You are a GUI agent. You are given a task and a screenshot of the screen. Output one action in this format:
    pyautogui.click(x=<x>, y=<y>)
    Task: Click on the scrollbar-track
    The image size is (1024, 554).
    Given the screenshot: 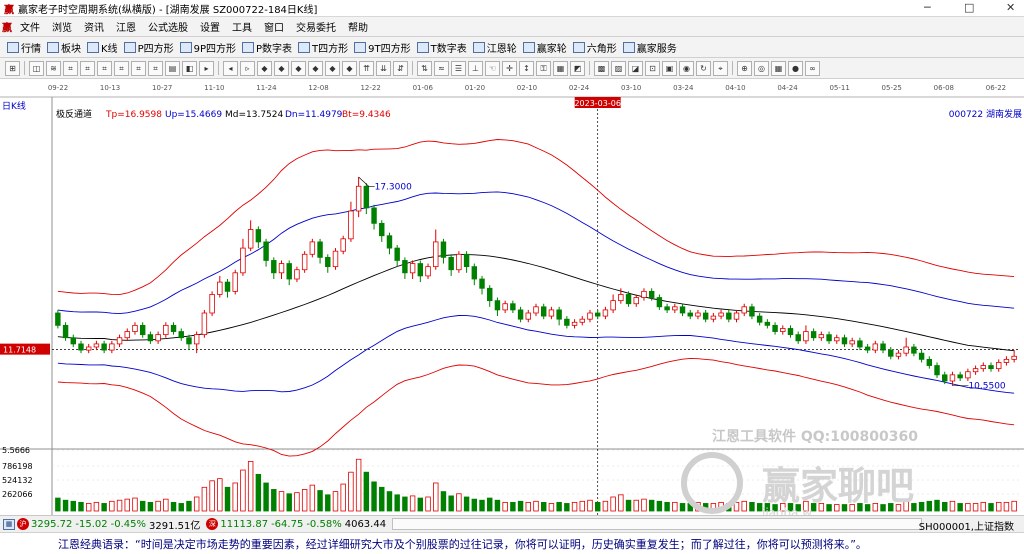 What is the action you would take?
    pyautogui.click(x=657, y=524)
    